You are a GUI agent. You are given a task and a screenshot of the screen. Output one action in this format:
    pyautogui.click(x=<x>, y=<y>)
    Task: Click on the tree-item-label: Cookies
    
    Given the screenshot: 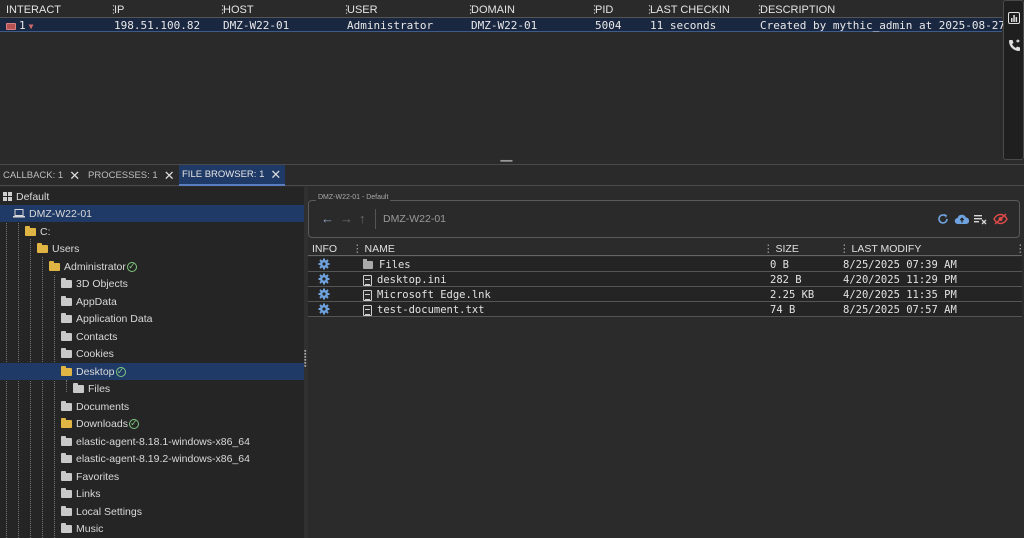 What is the action you would take?
    pyautogui.click(x=95, y=353)
    